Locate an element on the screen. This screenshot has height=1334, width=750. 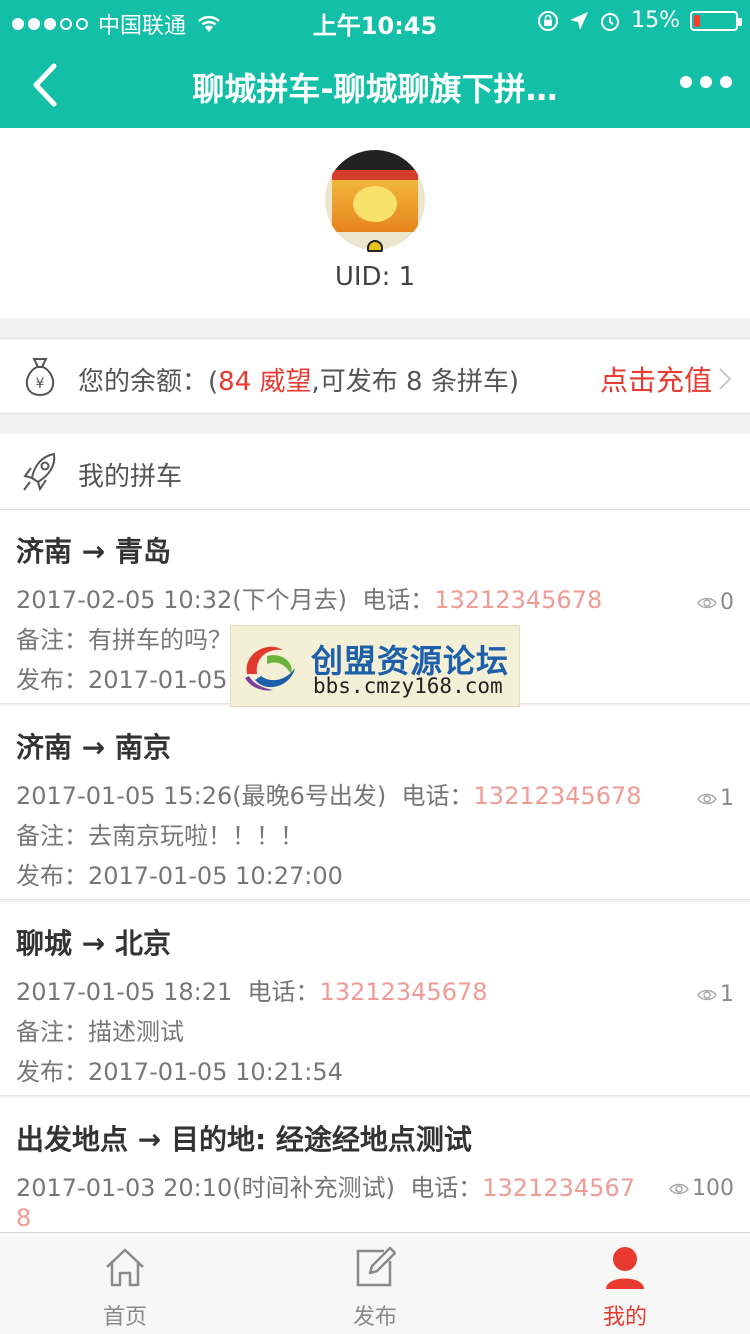
tab-home: 首页 is located at coordinates (125, 1283).